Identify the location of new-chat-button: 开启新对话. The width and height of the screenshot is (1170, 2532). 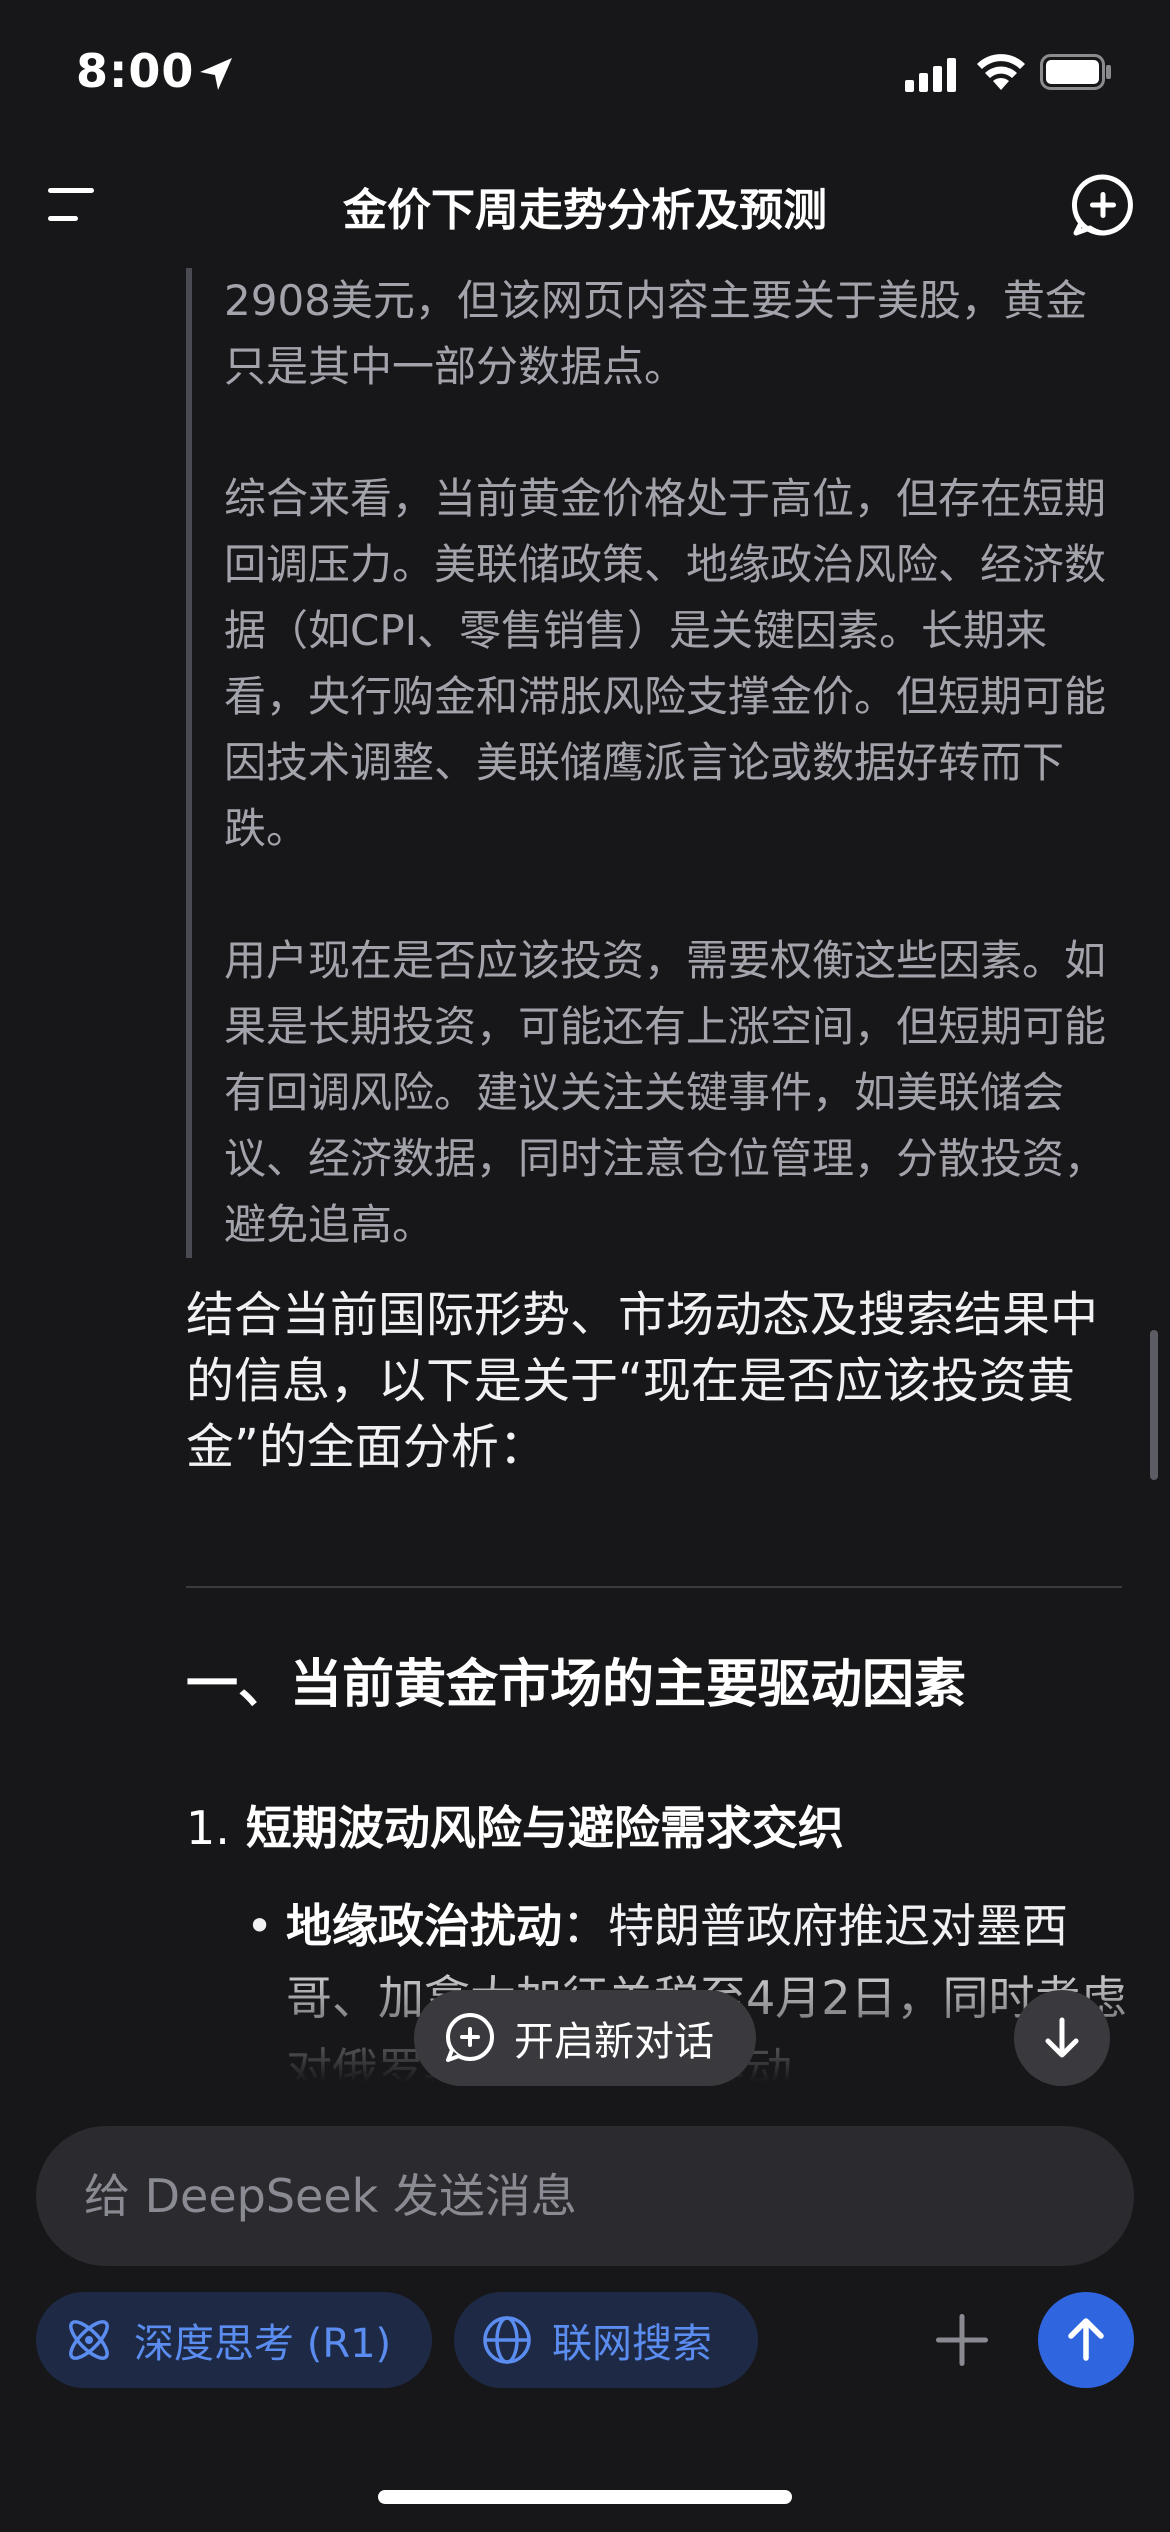
(585, 2038).